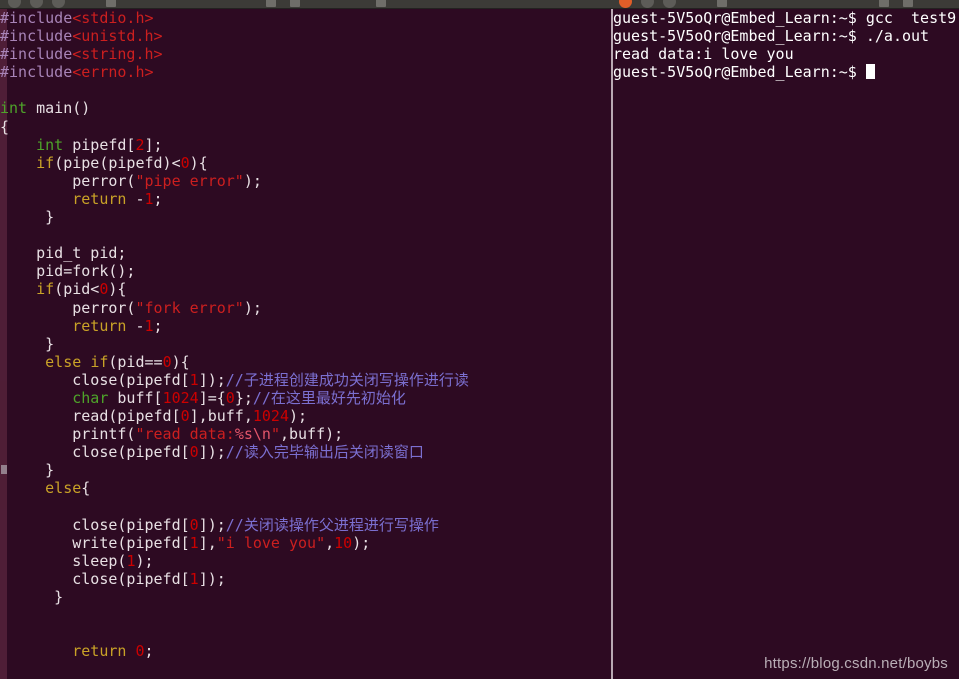 This screenshot has height=679, width=959. What do you see at coordinates (324, 452) in the screenshot?
I see `code-token: //读入完毕输出后关闭读窗口` at bounding box center [324, 452].